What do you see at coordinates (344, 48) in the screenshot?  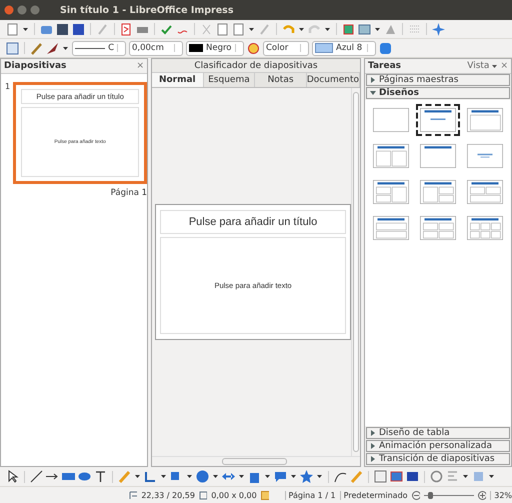 I see `fill-color-field: Azul 8` at bounding box center [344, 48].